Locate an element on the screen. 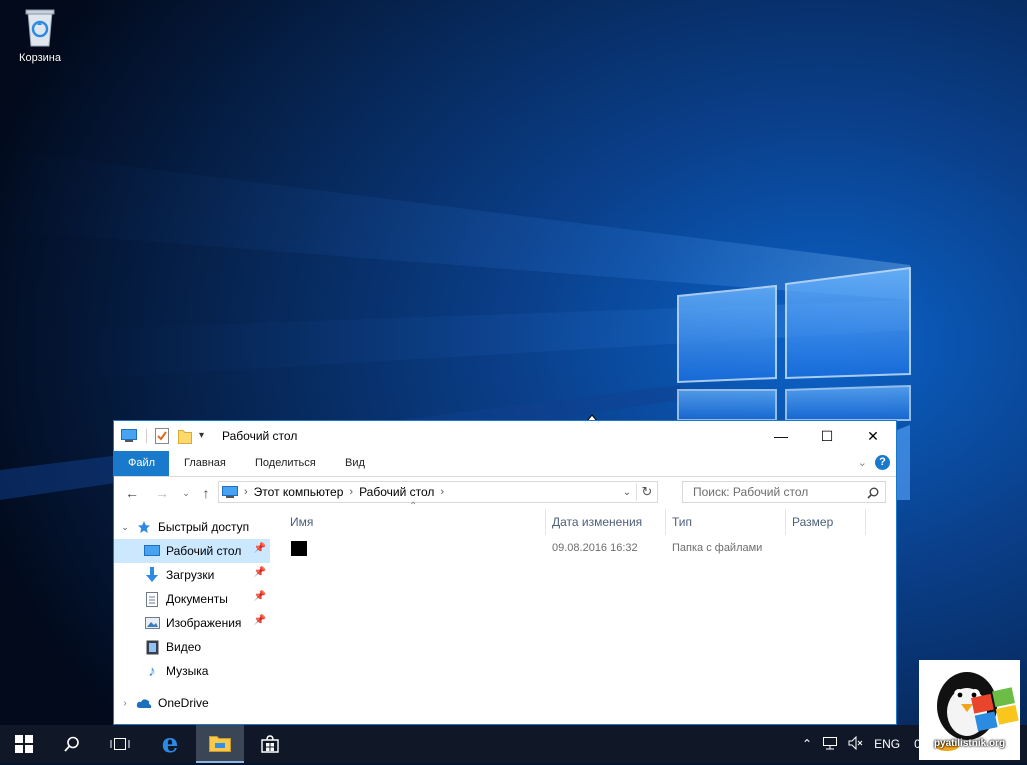  sidebar-item-videos: Видео is located at coordinates (192, 647).